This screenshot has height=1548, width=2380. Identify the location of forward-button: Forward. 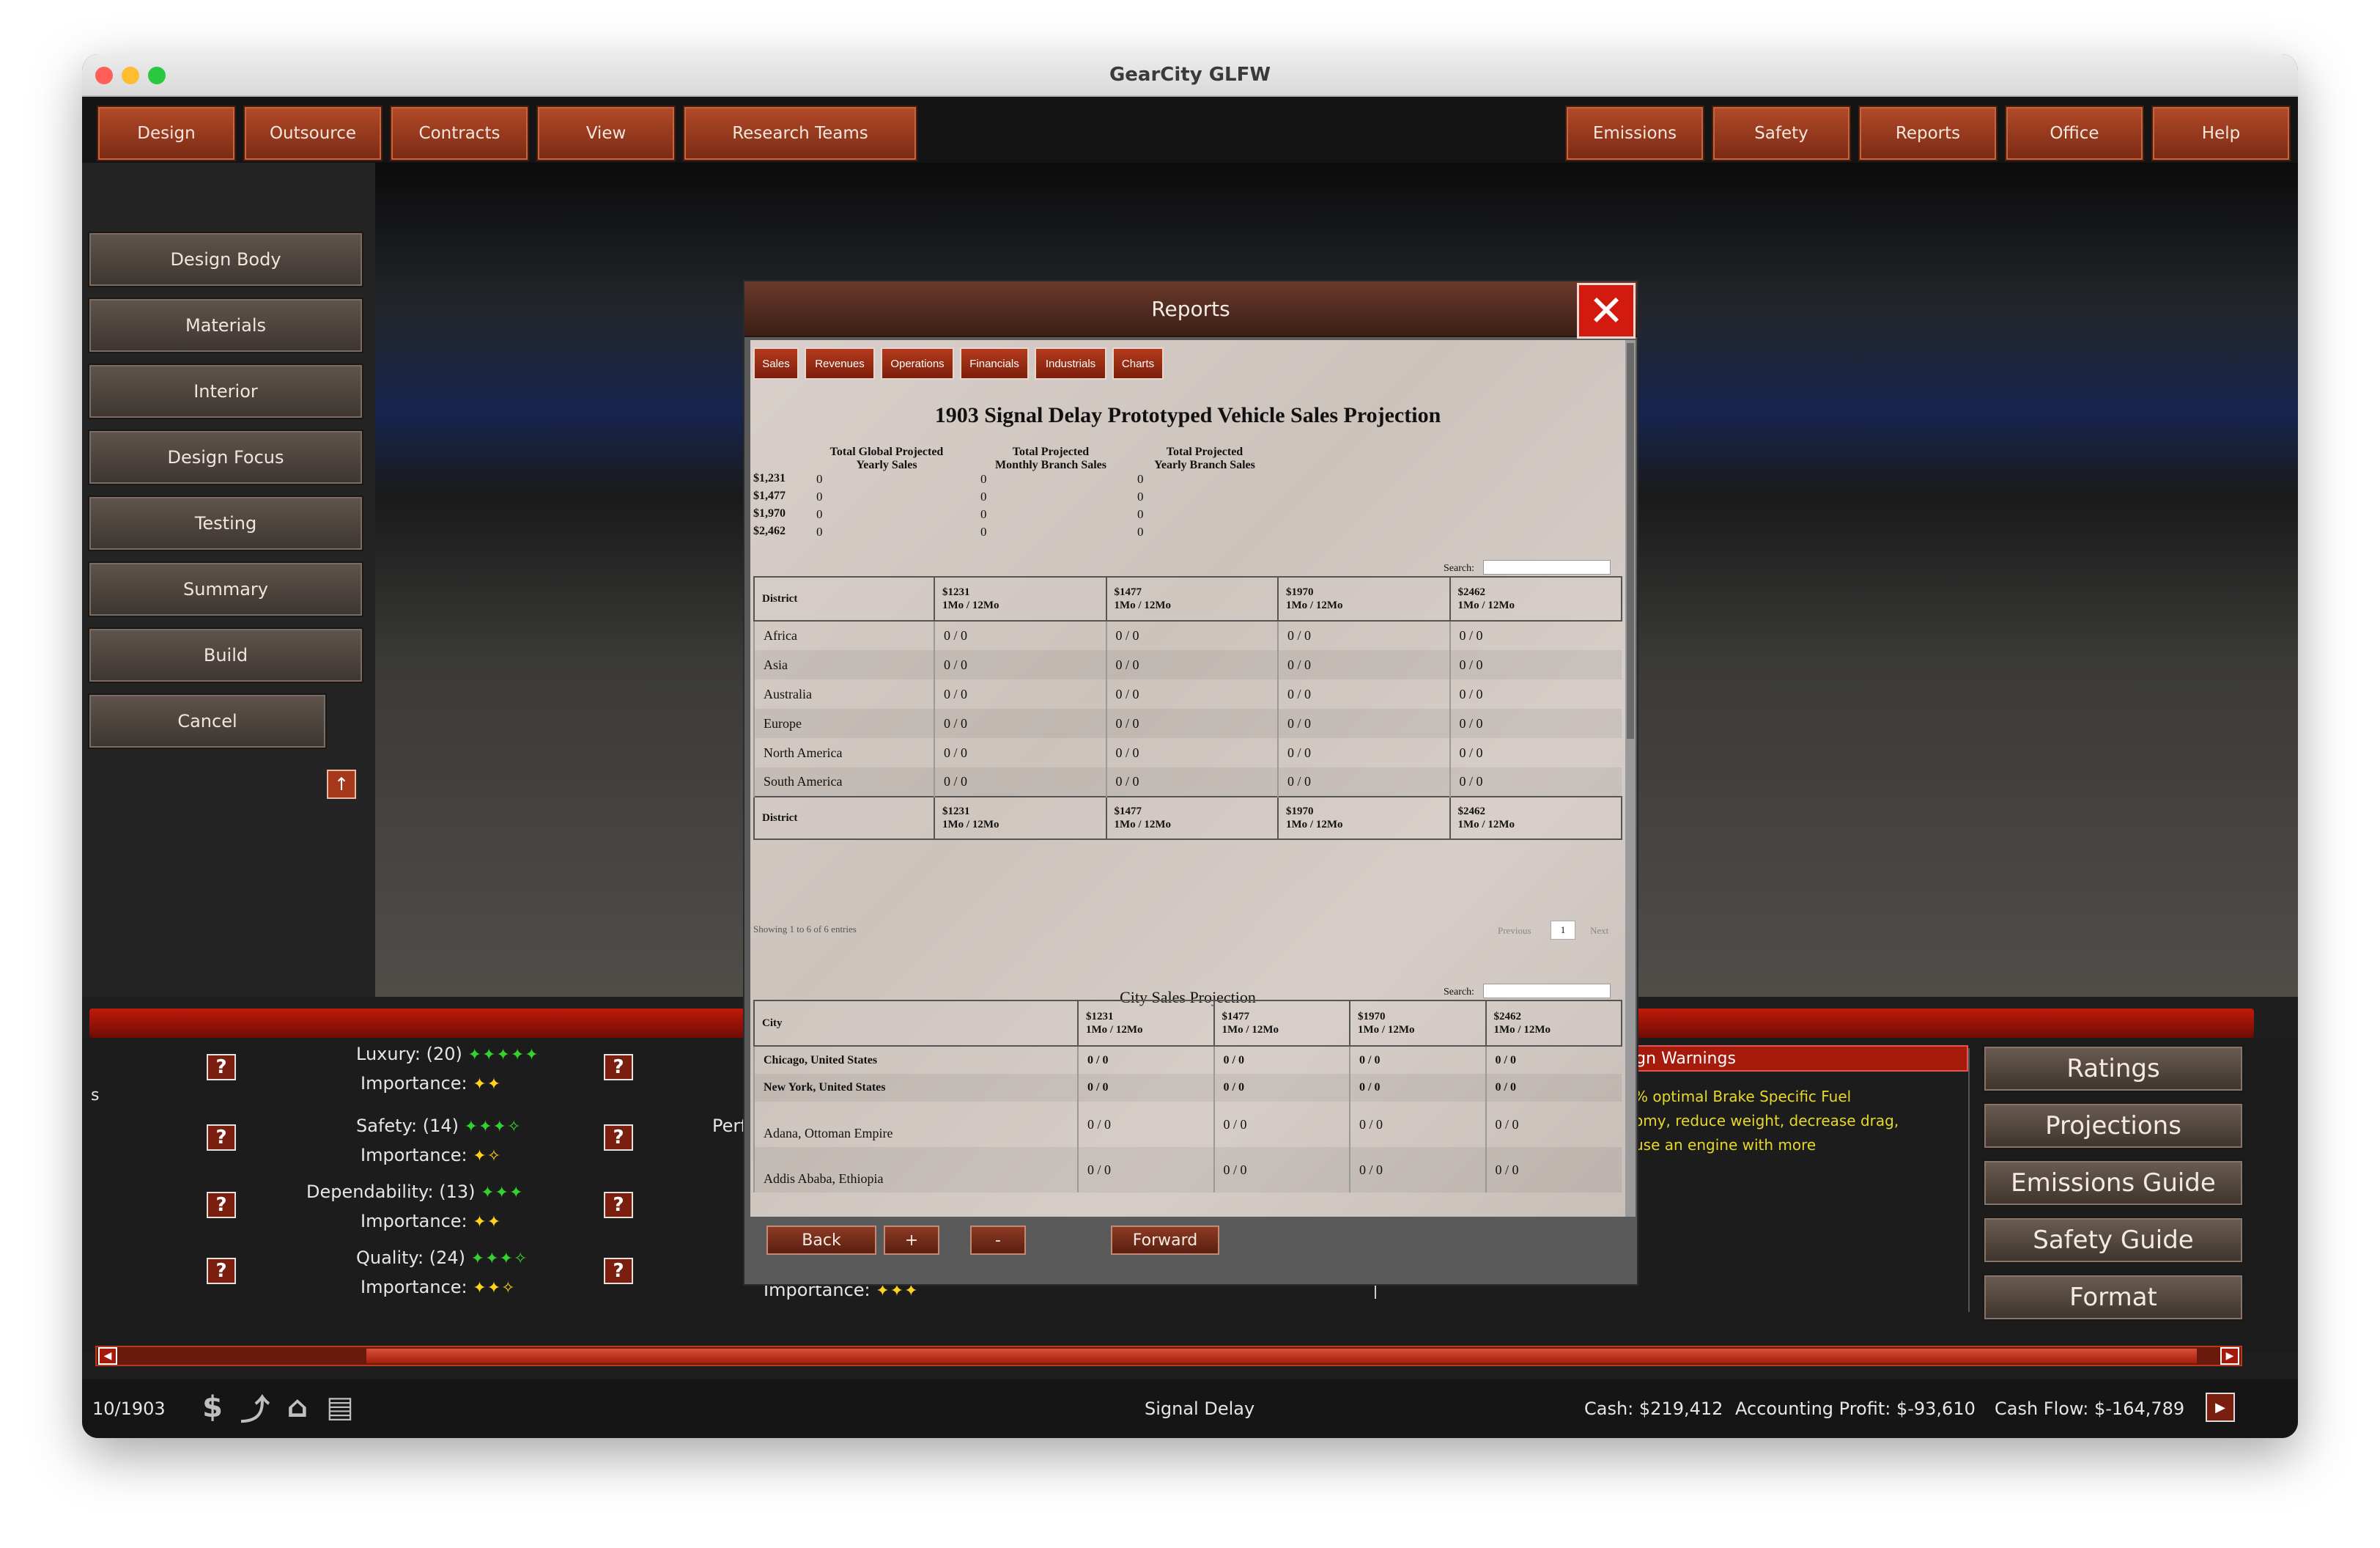
(1165, 1240).